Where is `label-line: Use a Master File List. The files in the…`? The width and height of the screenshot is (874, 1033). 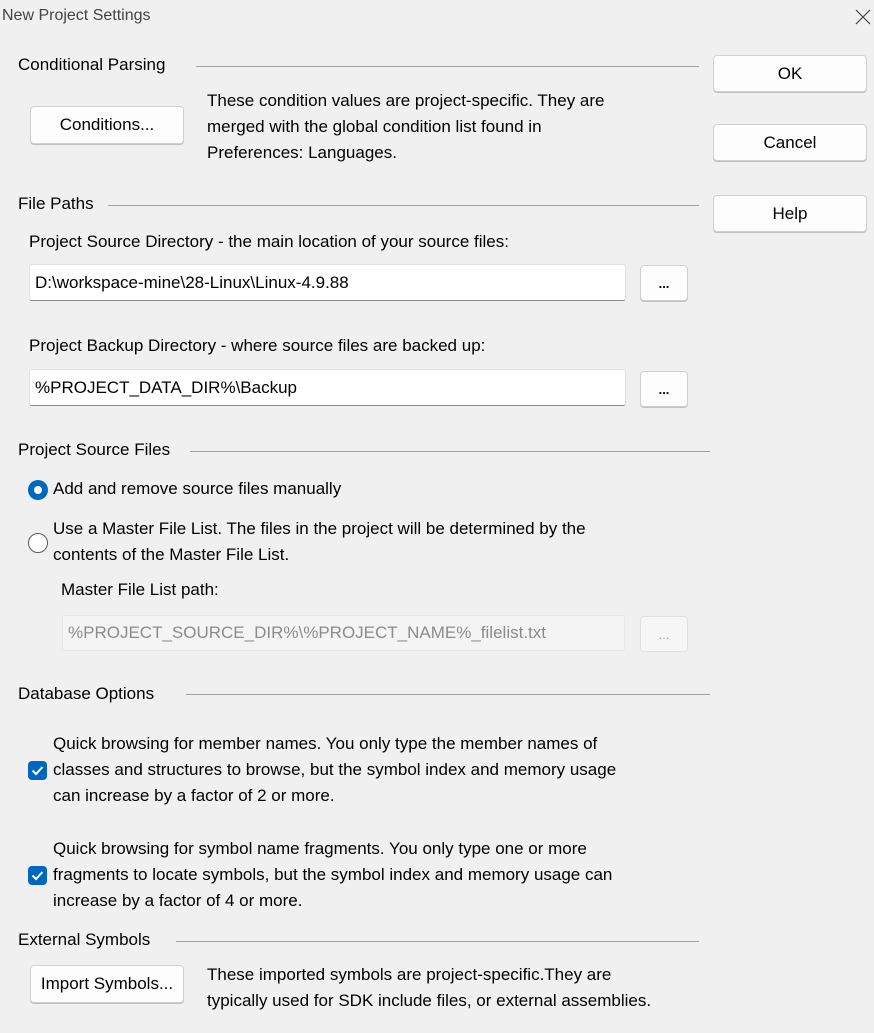
label-line: Use a Master File List. The files in the… is located at coordinates (319, 528).